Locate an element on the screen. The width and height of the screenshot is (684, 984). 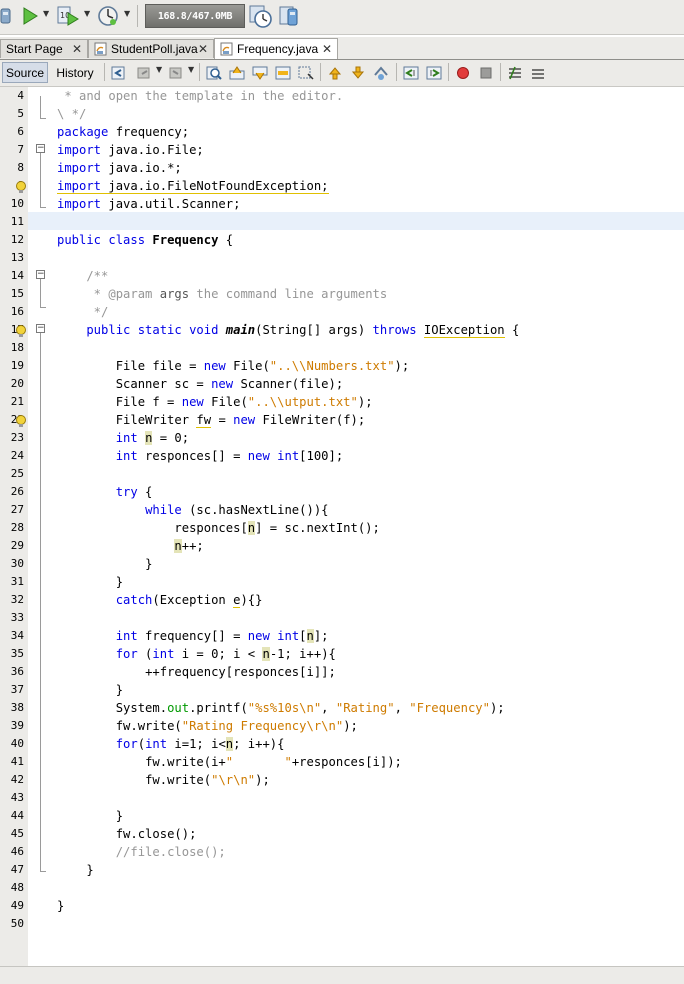
code-line: for(int i=1; i<n; i++){ is located at coordinates (200, 744).